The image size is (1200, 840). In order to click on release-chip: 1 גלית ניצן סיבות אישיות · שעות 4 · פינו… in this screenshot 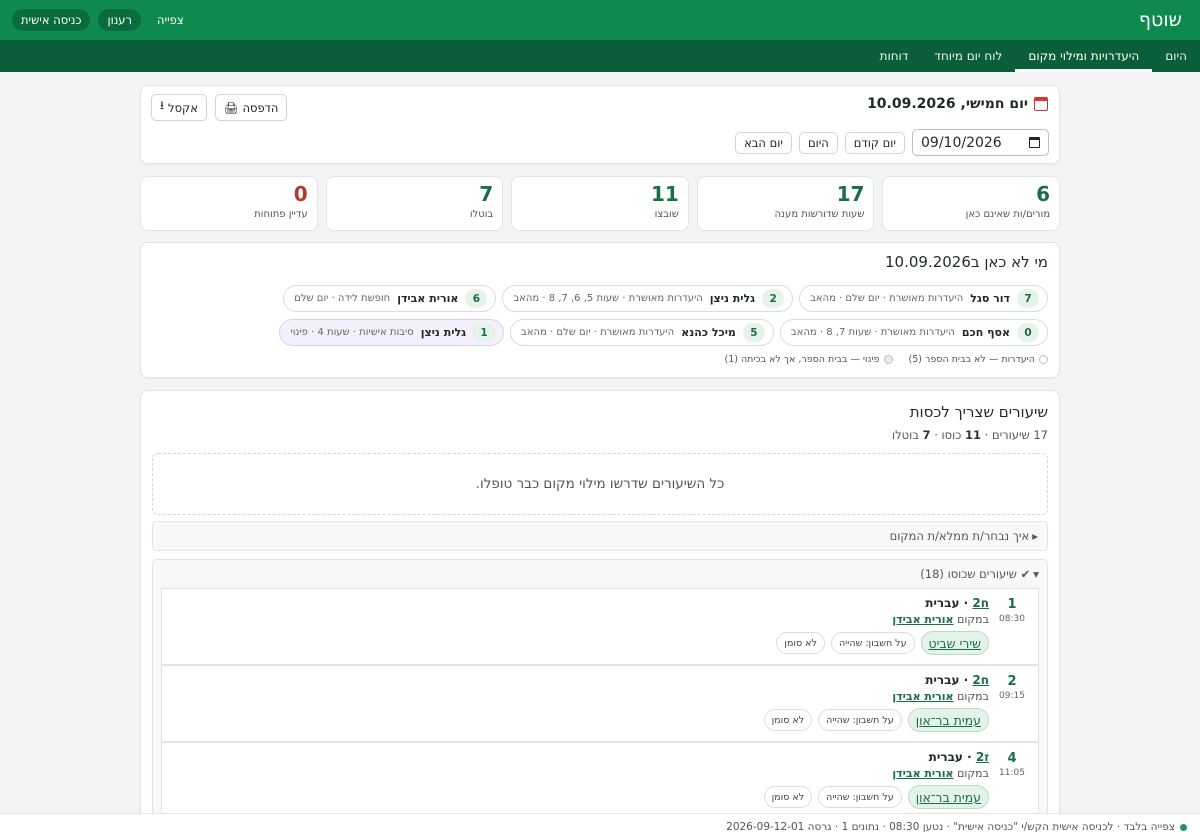, I will do `click(392, 332)`.